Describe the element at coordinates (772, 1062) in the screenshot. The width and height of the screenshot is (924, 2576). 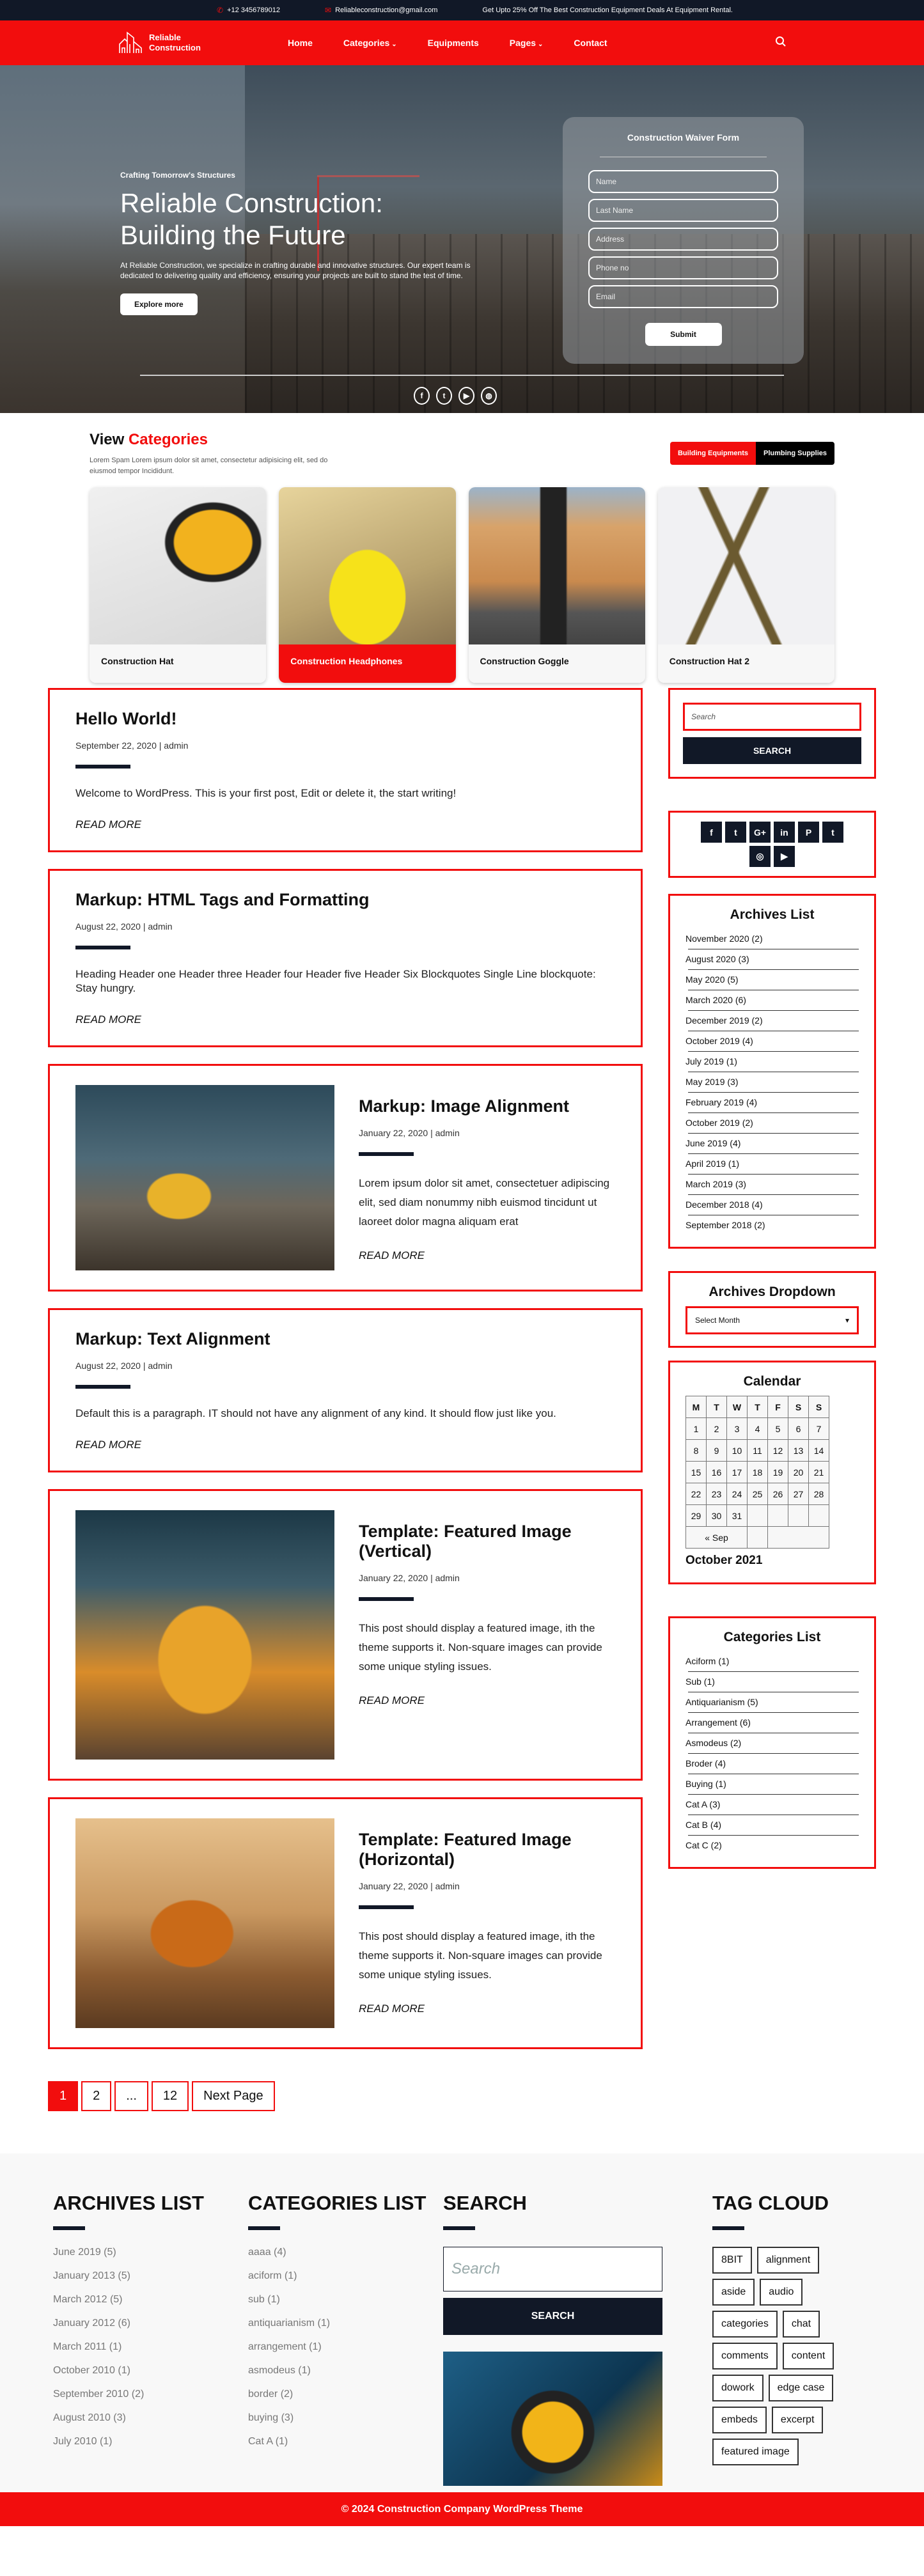
I see `archive-item: July 2019 (1)` at that location.